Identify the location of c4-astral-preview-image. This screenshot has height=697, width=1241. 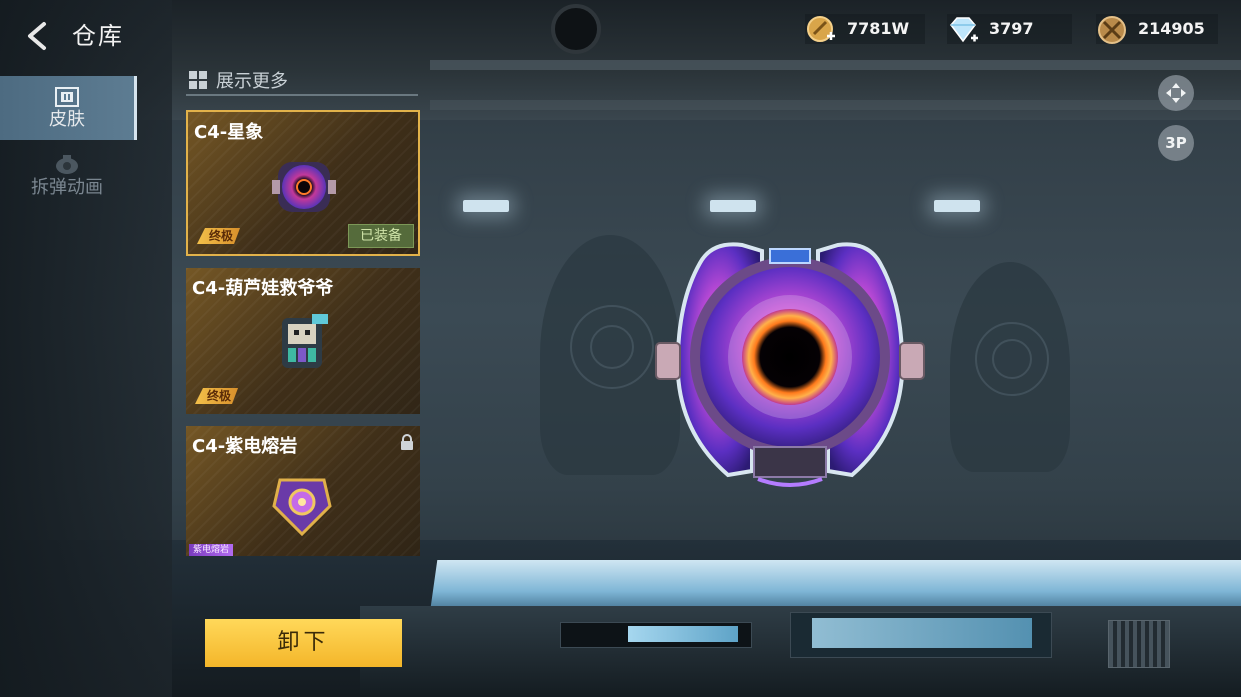
(790, 364).